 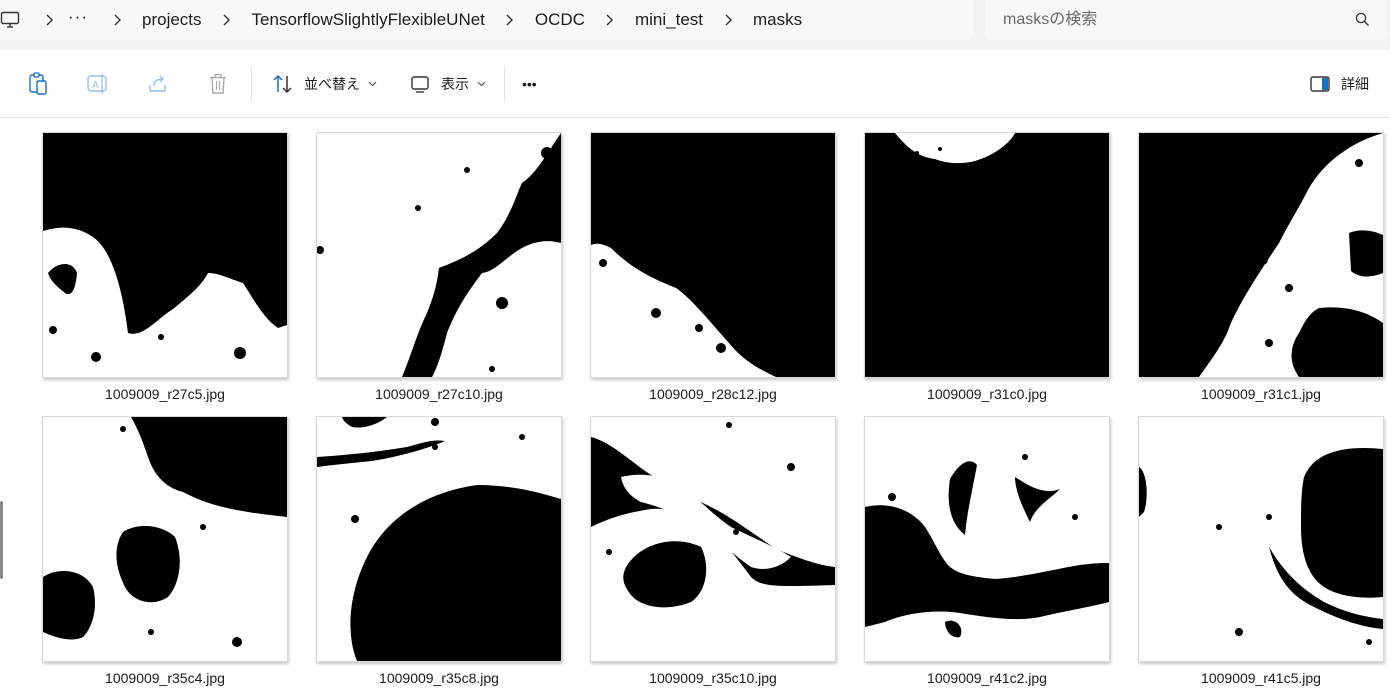 I want to click on file-item: 1009009_r35c4.jpg, so click(x=165, y=551).